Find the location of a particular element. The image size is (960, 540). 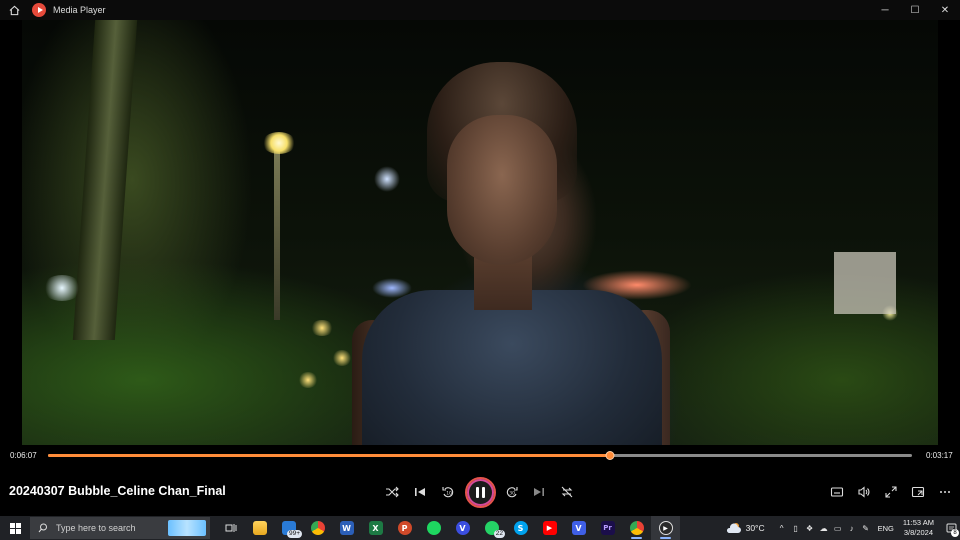

onedrive-icon: ☁ is located at coordinates (823, 528).